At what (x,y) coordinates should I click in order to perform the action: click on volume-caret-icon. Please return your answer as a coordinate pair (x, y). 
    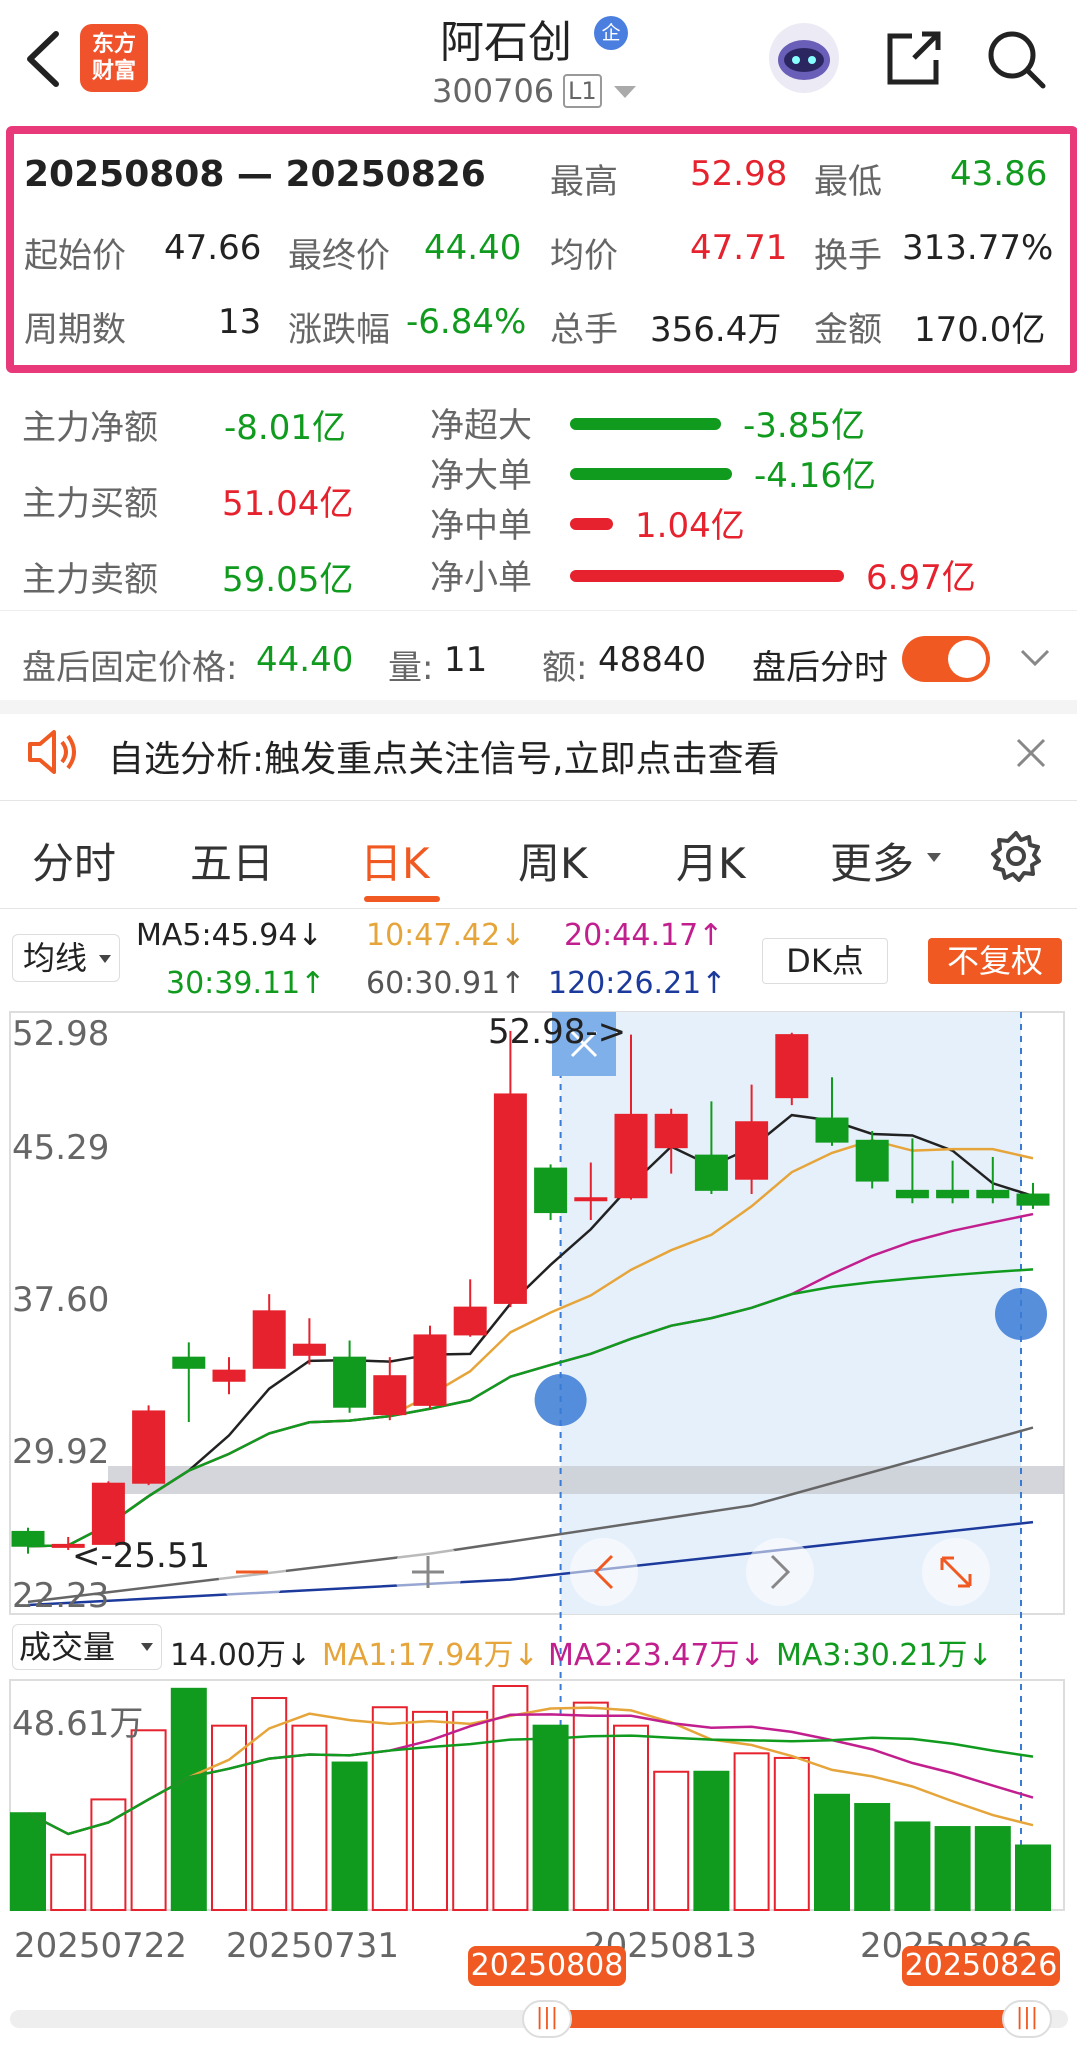
    Looking at the image, I should click on (147, 1647).